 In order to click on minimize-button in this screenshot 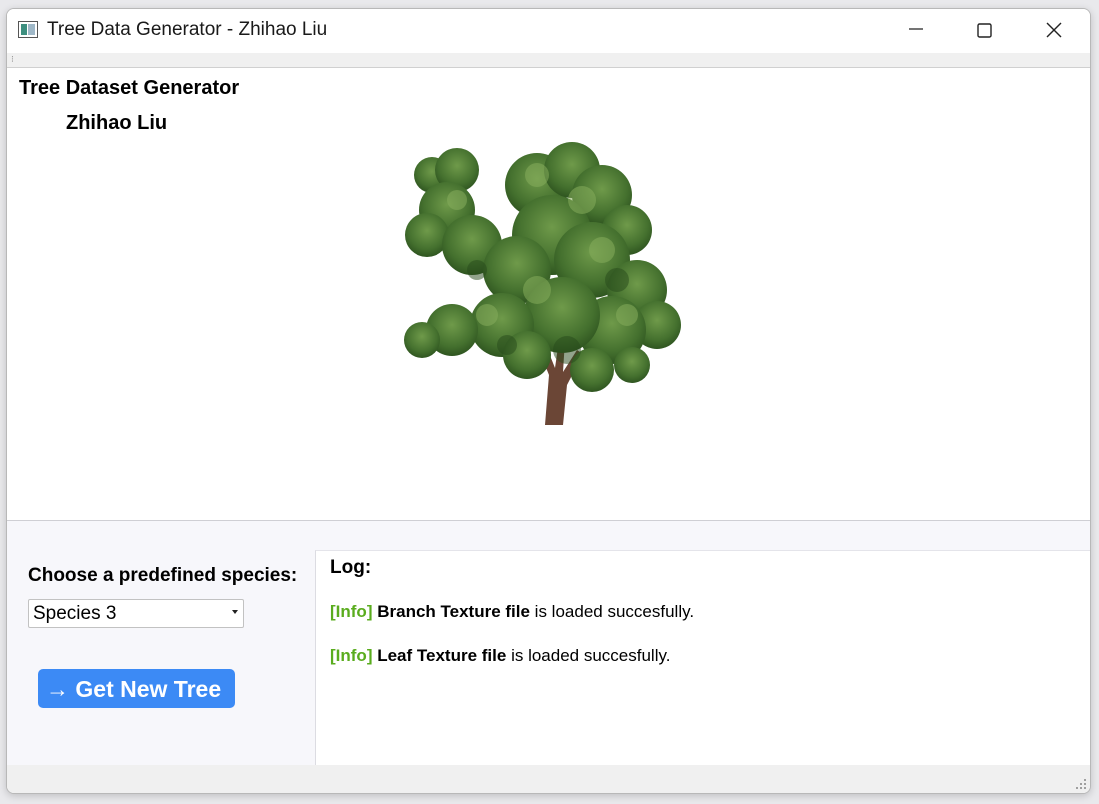, I will do `click(916, 31)`.